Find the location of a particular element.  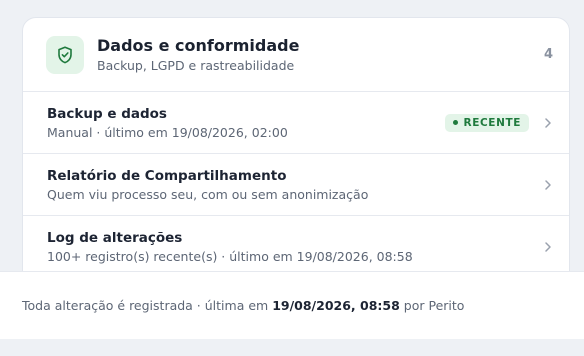

section-subtitle: Backup, LGPD e rastreabilidade is located at coordinates (196, 65).